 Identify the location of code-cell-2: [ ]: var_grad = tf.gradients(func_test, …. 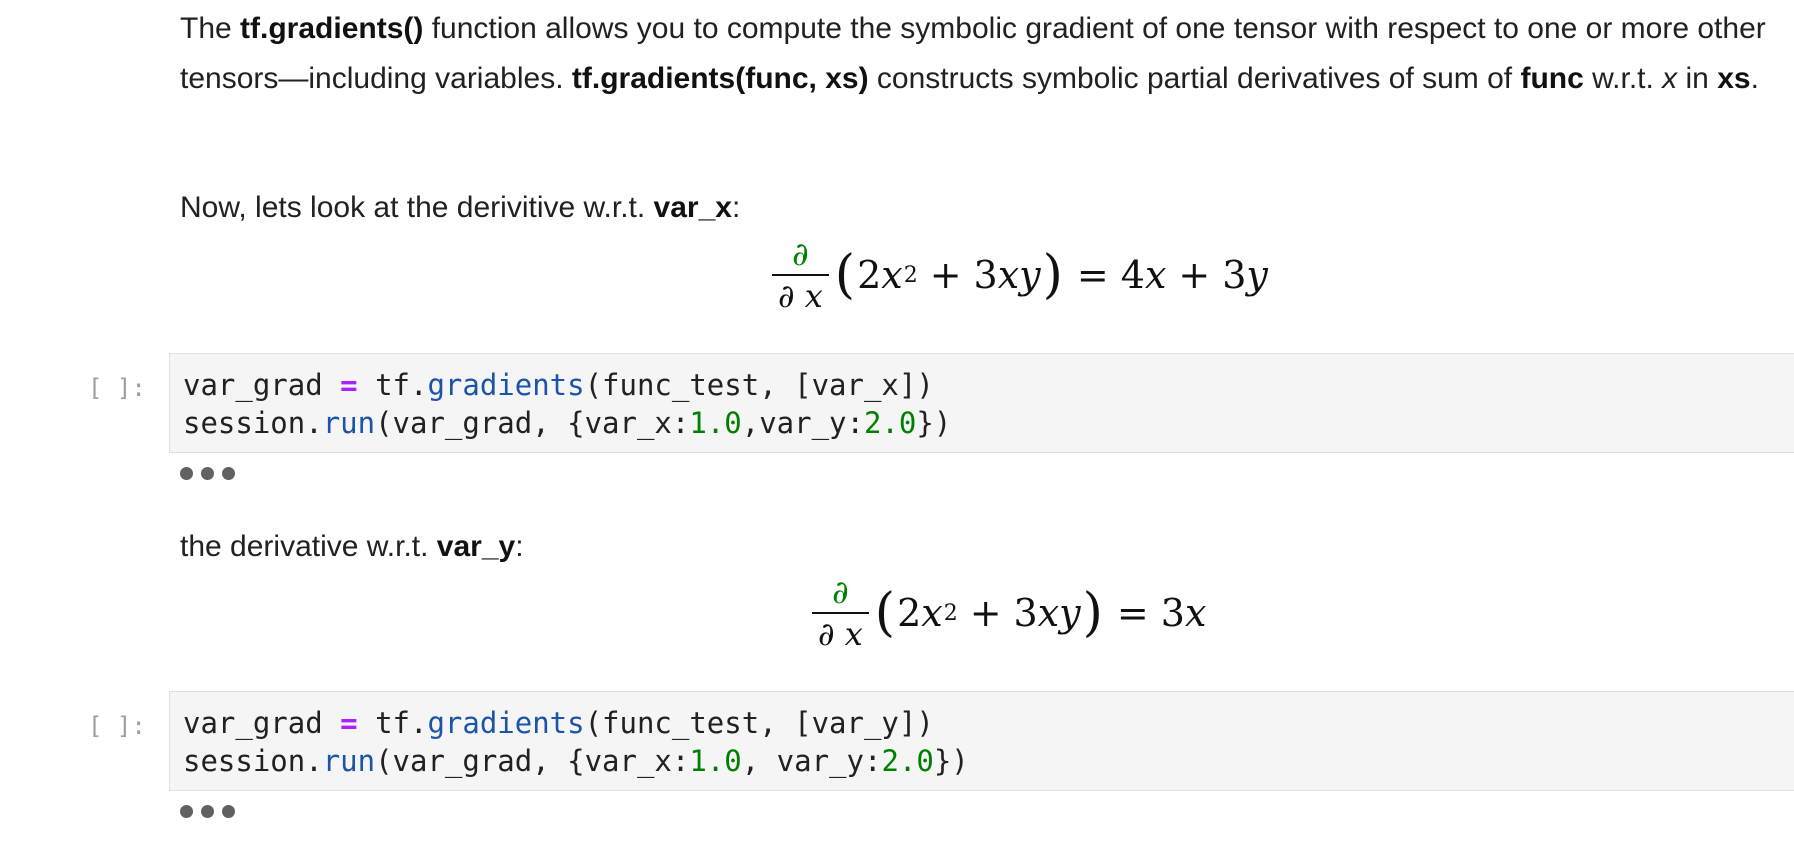
(897, 741).